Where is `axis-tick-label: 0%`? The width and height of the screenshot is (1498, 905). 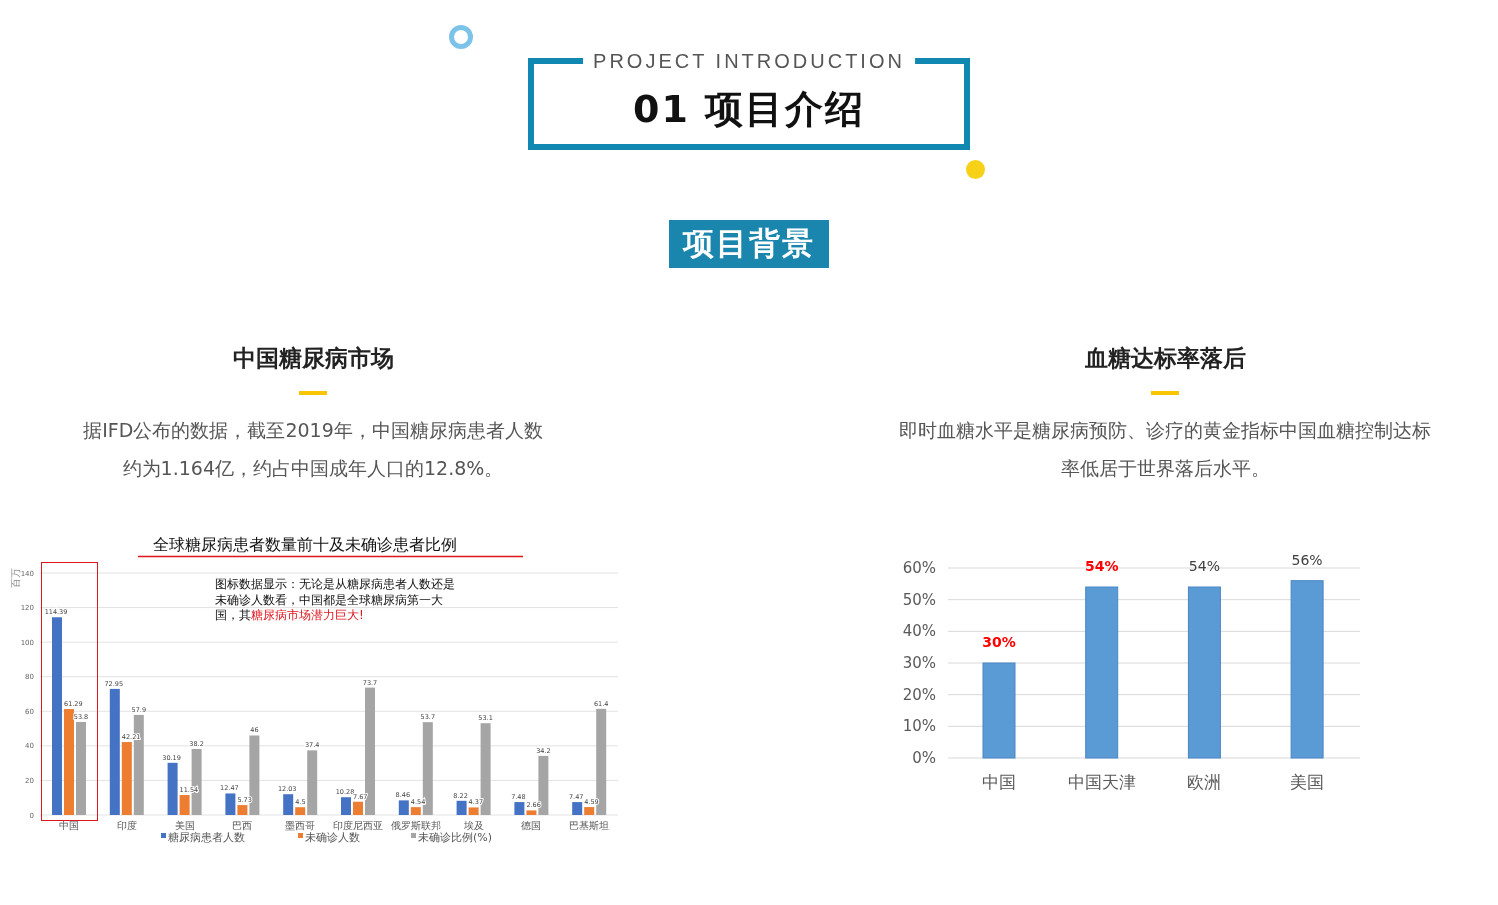 axis-tick-label: 0% is located at coordinates (924, 758).